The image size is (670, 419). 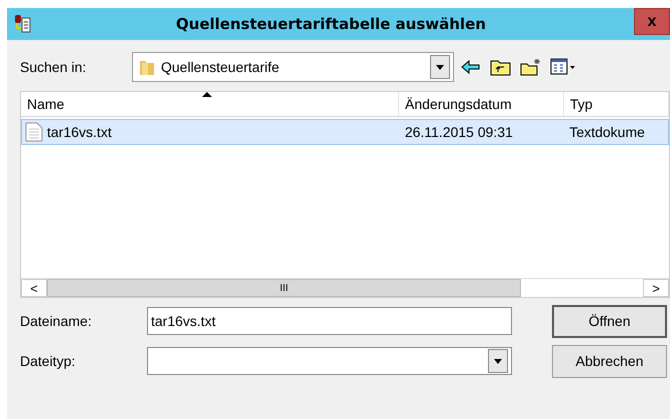 What do you see at coordinates (331, 24) in the screenshot?
I see `window-title: Quellensteuertariftabelle auswählen` at bounding box center [331, 24].